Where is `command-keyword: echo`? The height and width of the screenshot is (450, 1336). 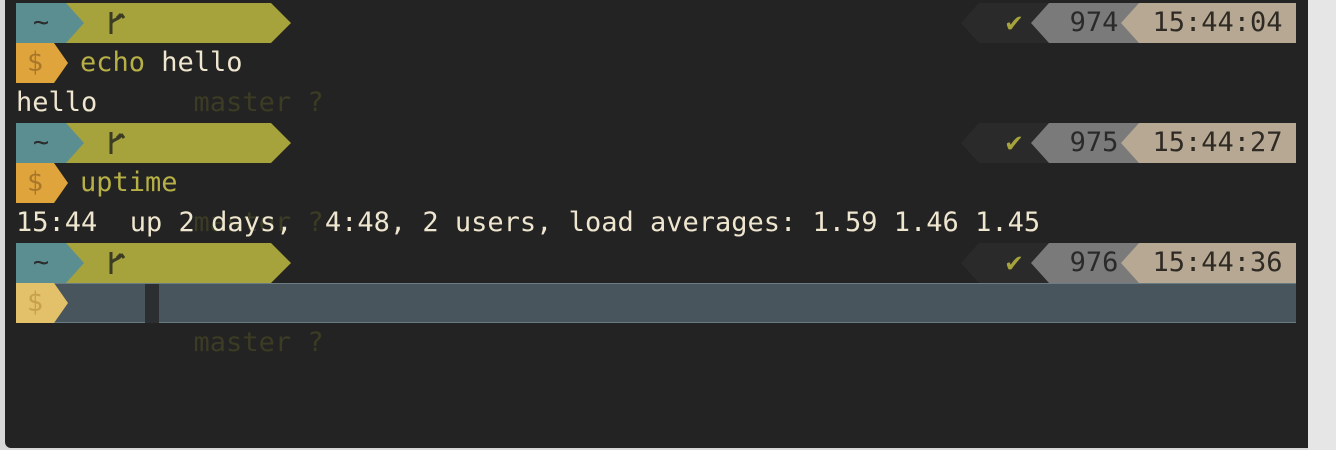
command-keyword: echo is located at coordinates (113, 62).